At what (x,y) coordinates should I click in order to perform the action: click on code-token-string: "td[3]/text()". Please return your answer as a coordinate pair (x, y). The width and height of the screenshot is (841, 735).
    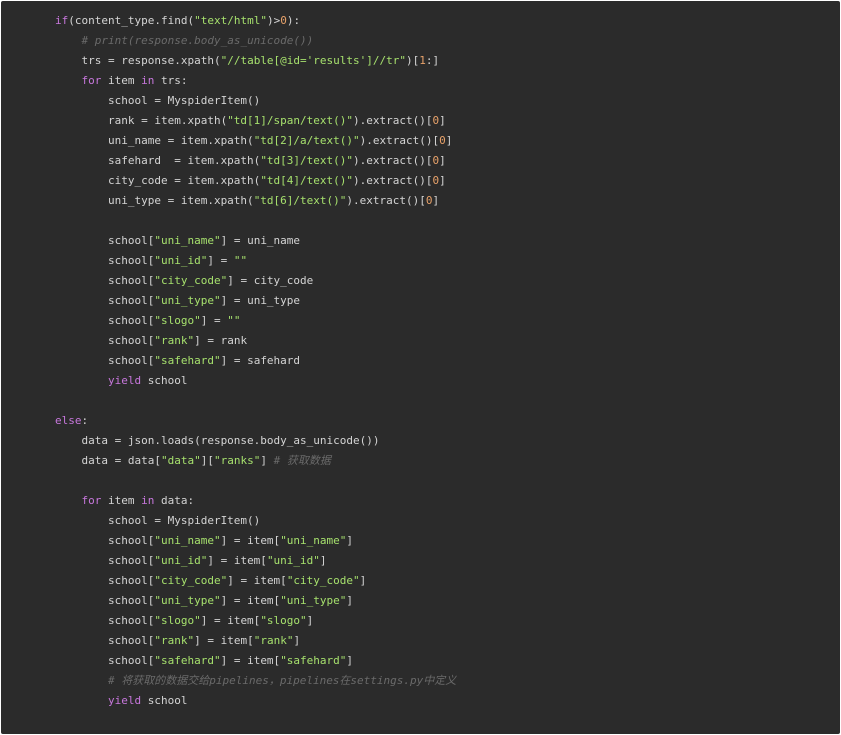
    Looking at the image, I should click on (307, 160).